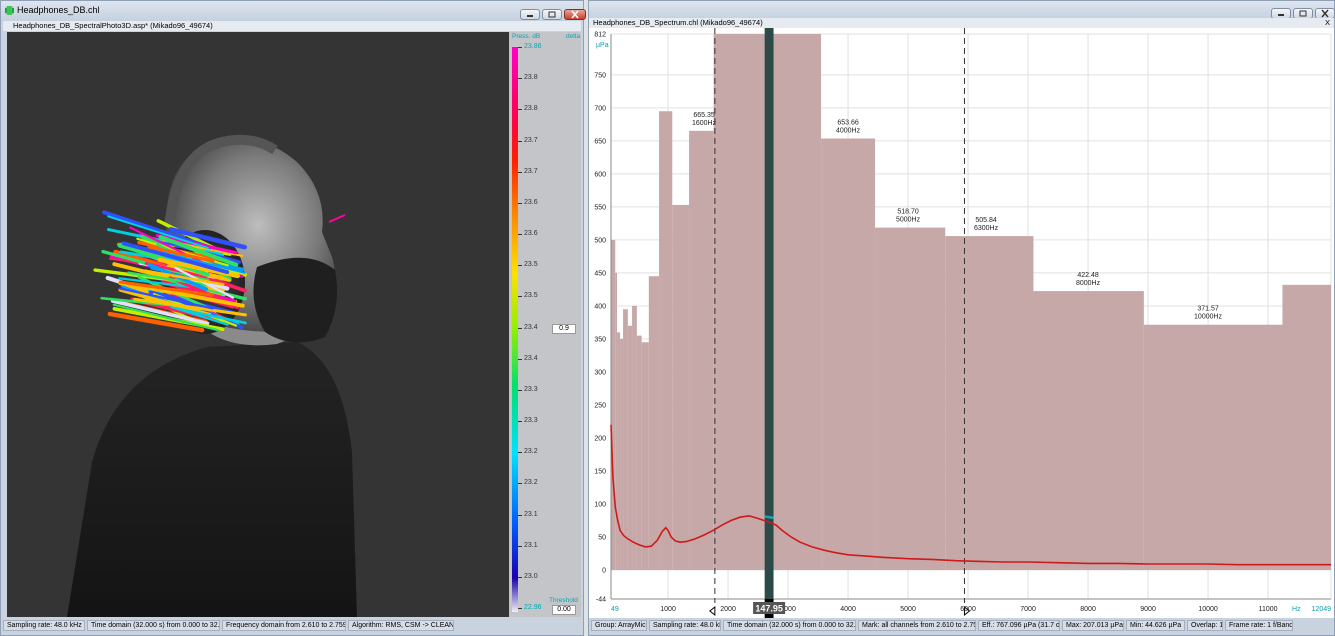 This screenshot has width=1335, height=636. I want to click on band-value-label: 422.48, so click(1088, 275).